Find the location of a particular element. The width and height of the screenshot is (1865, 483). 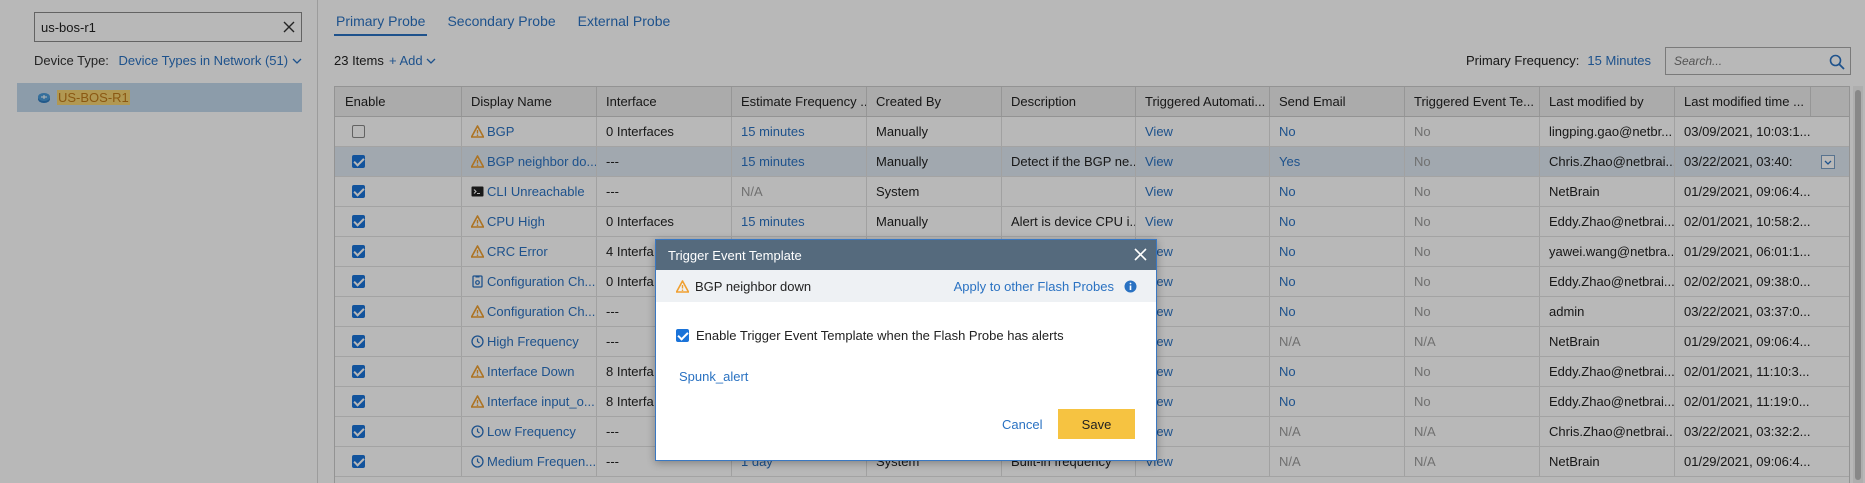

save-button: Save is located at coordinates (1096, 424).